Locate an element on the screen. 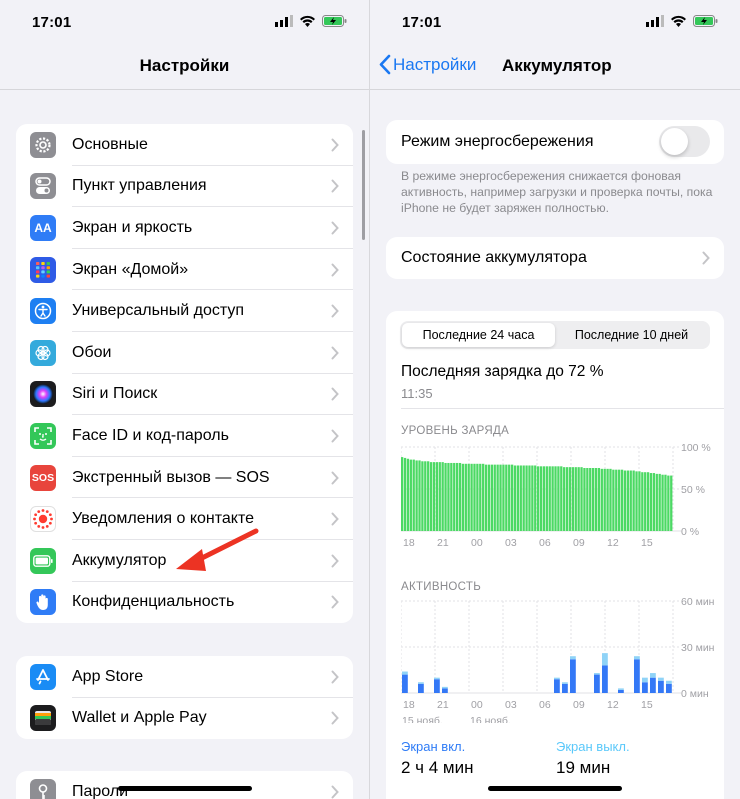 This screenshot has width=740, height=799. settings-row-faceid: Face ID и код-пароль is located at coordinates (184, 436).